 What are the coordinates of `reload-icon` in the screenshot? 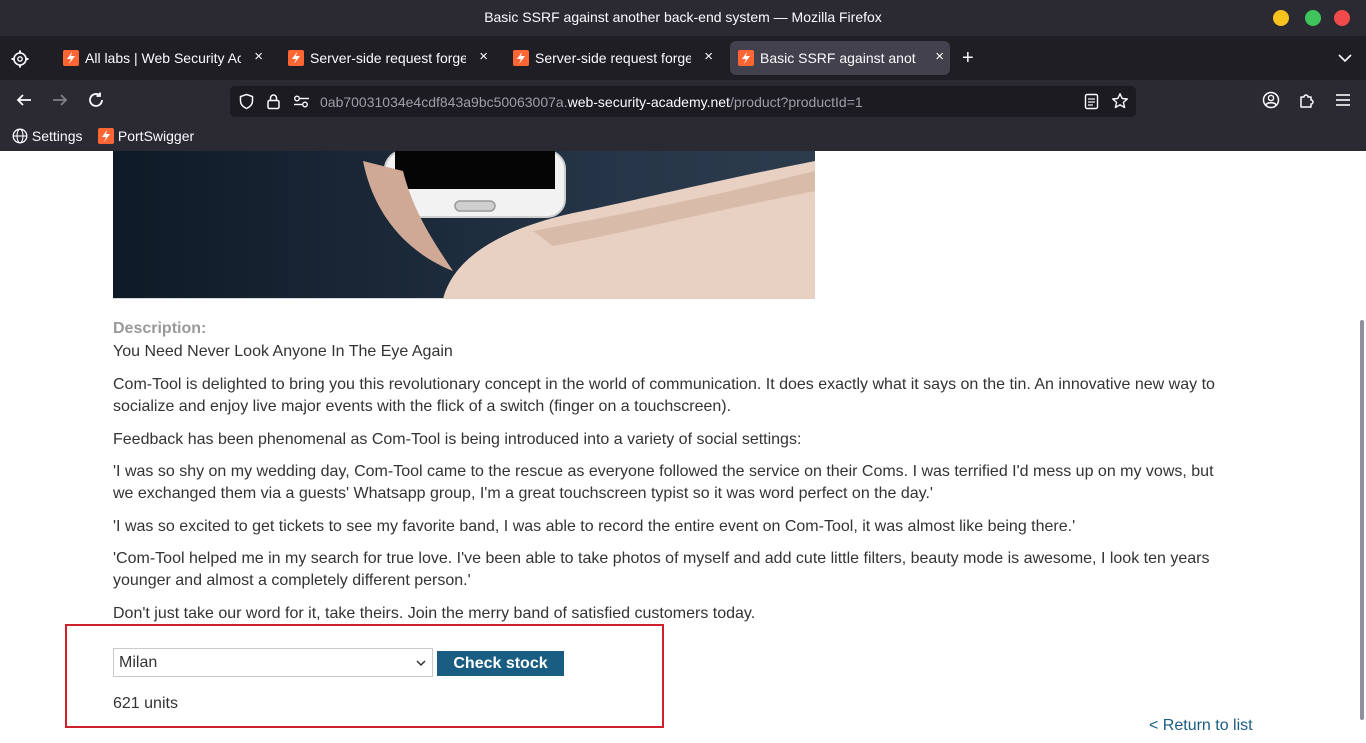 It's located at (96, 100).